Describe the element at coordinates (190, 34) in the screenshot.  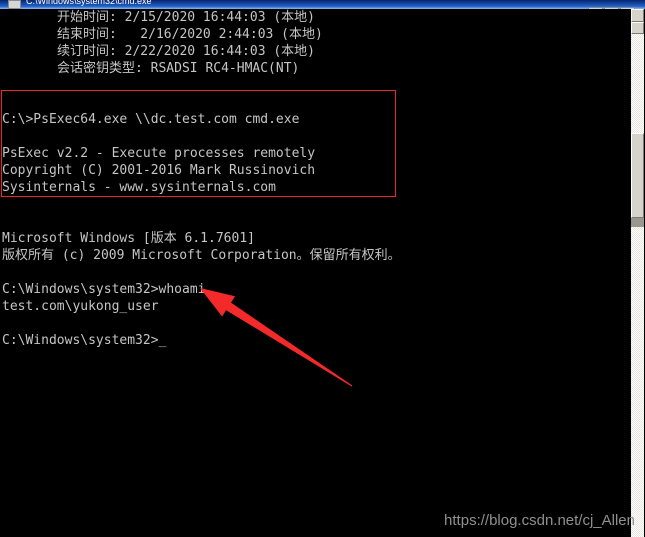
I see `console-line: 结束时间: 2/16/2020 2:44:03 (本地)` at that location.